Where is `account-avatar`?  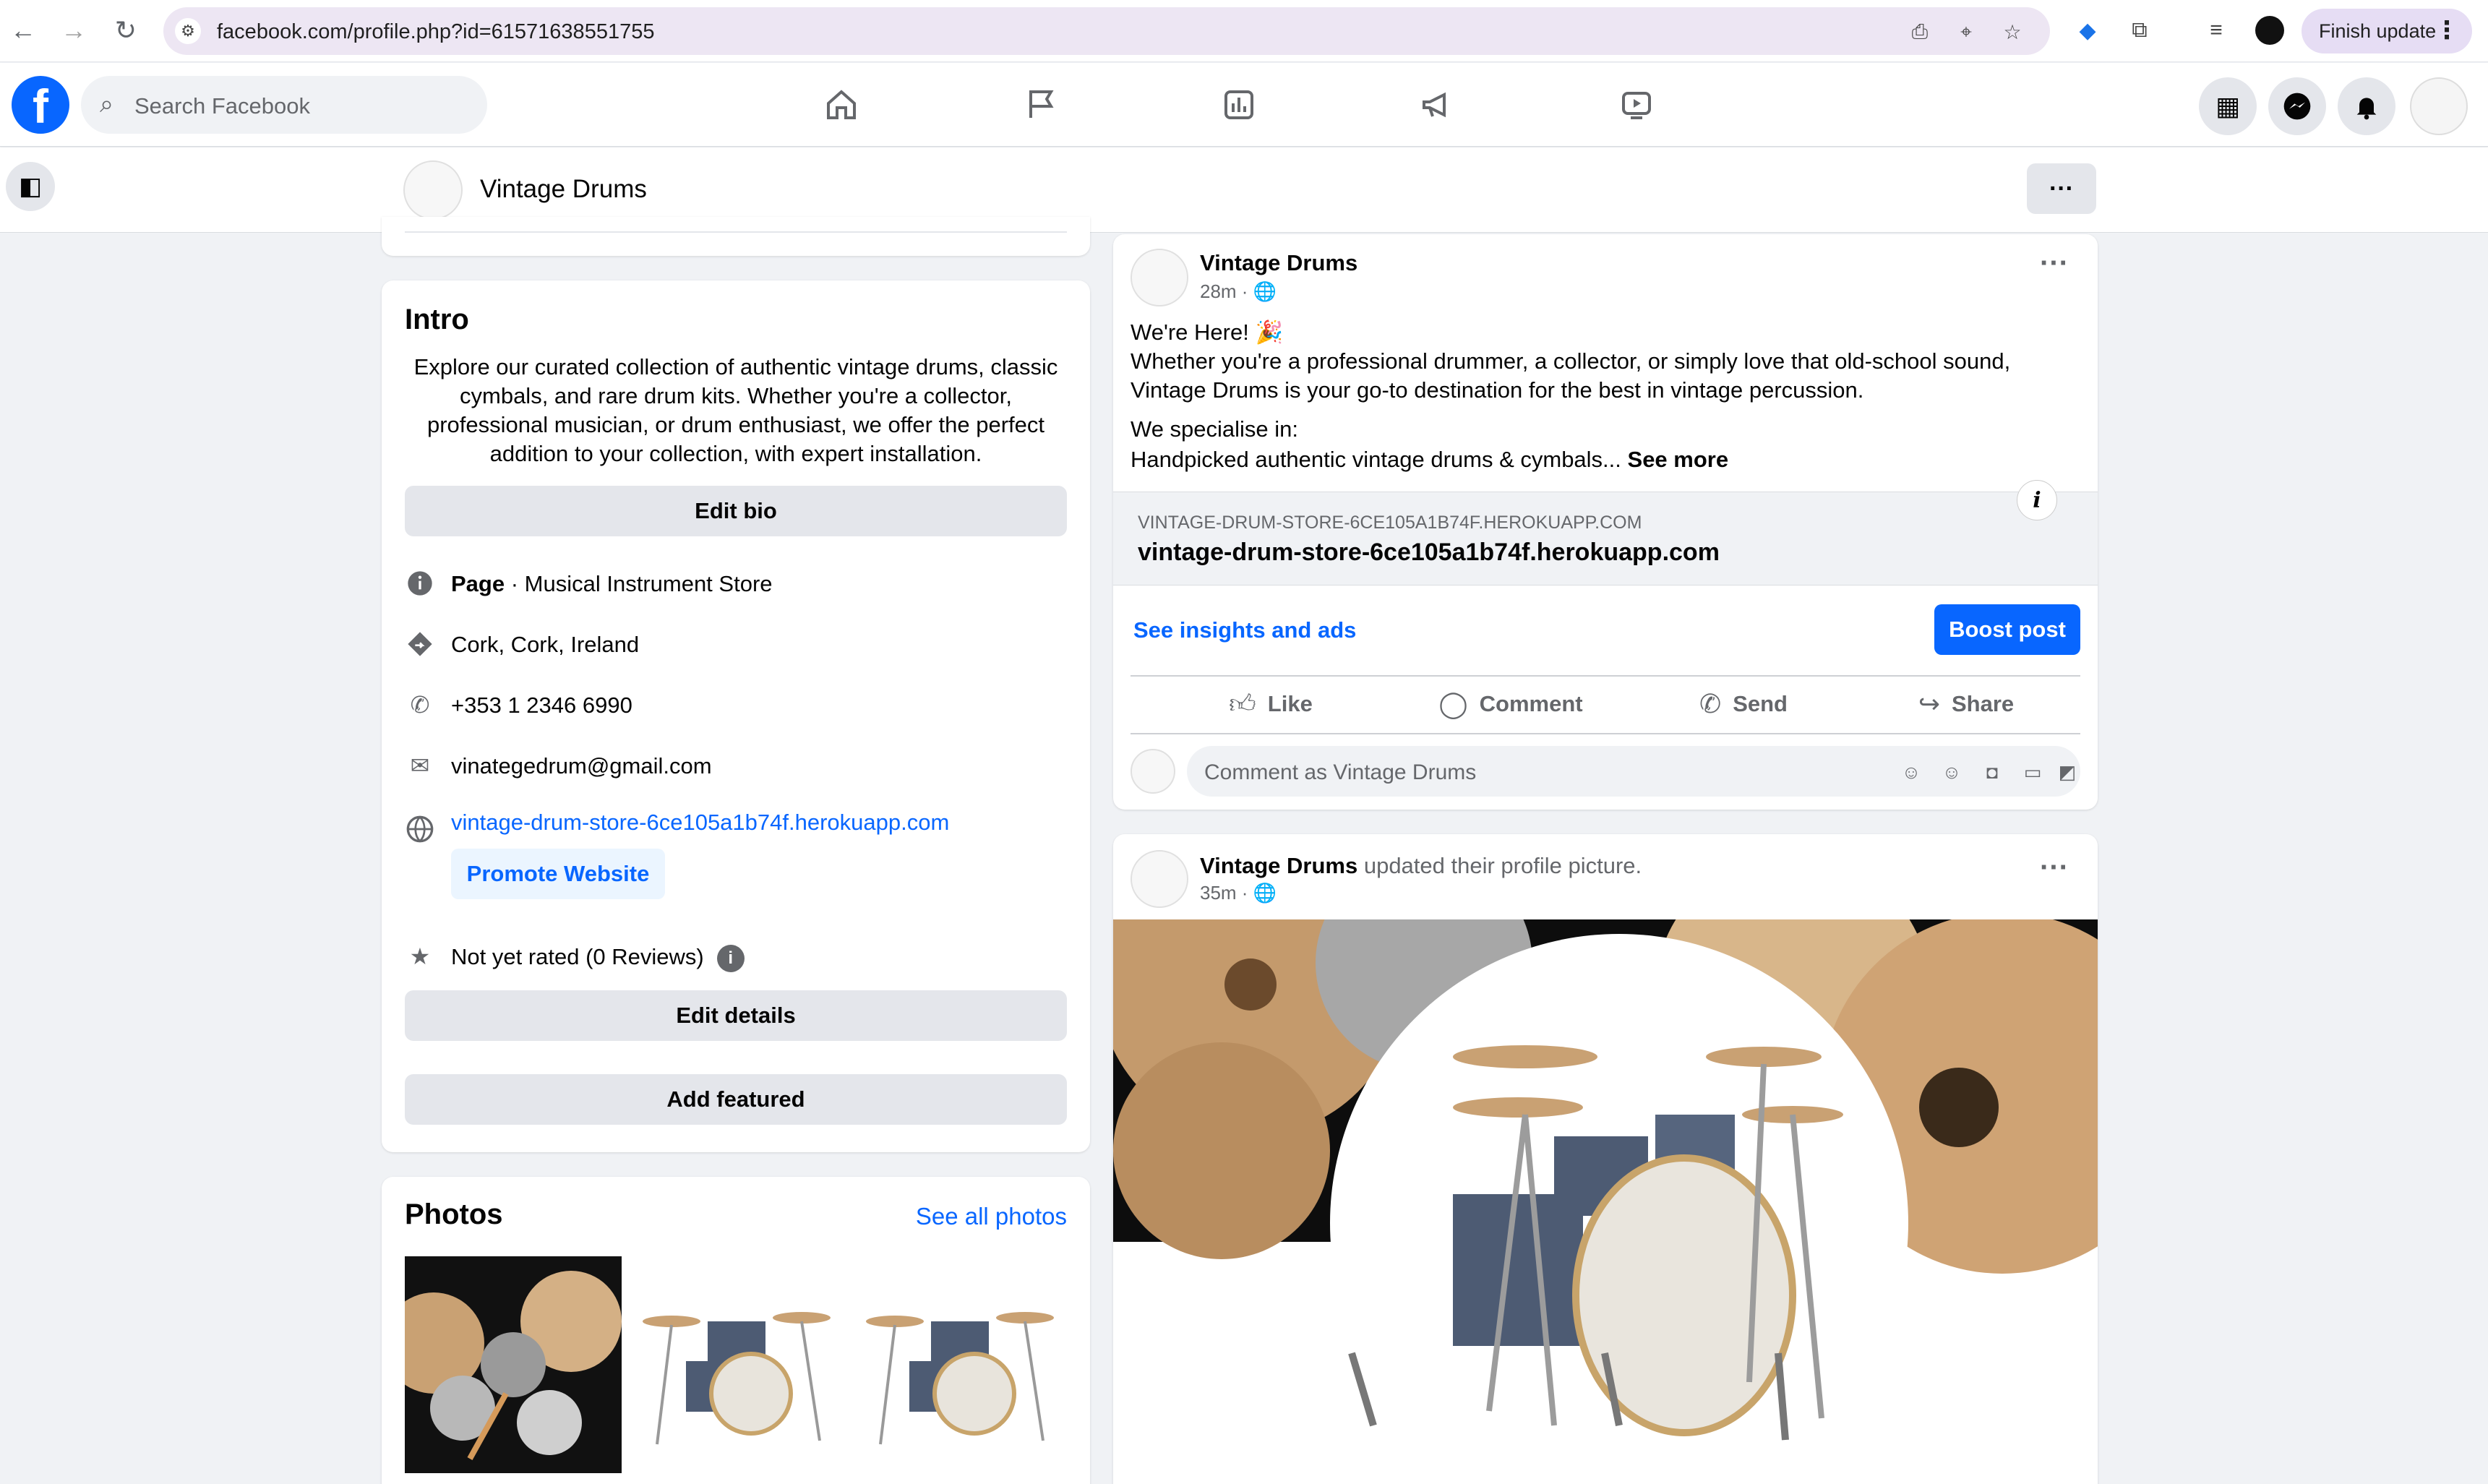 account-avatar is located at coordinates (2439, 106).